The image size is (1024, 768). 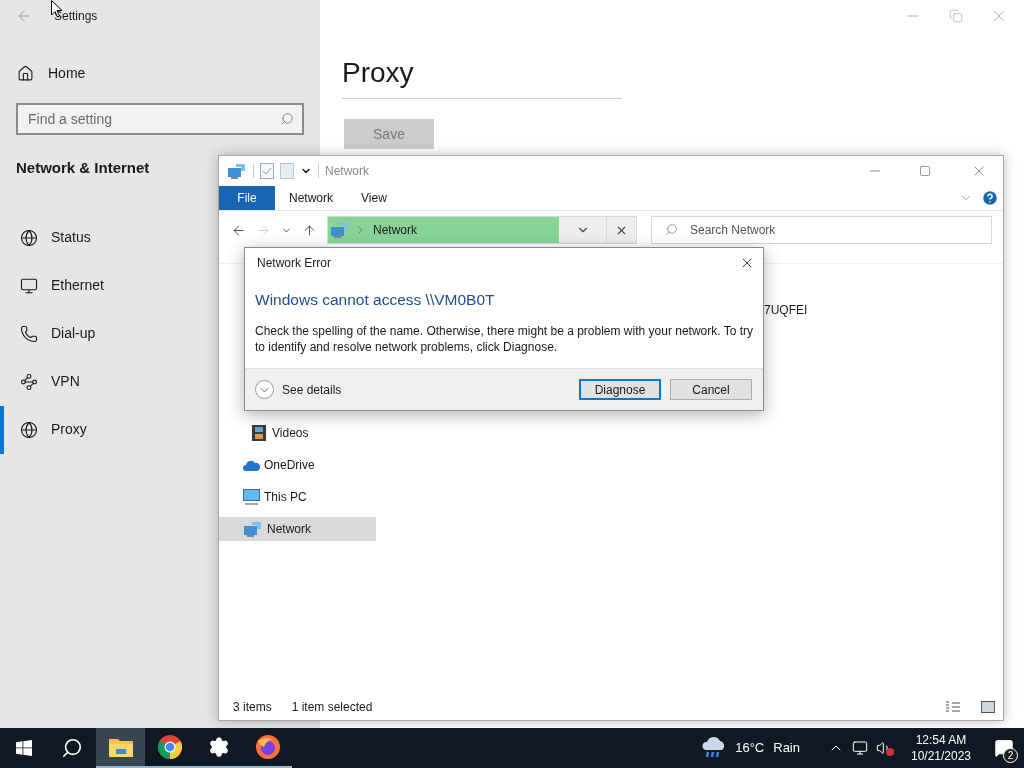 I want to click on clock-date: 10/21/2023, so click(x=941, y=756).